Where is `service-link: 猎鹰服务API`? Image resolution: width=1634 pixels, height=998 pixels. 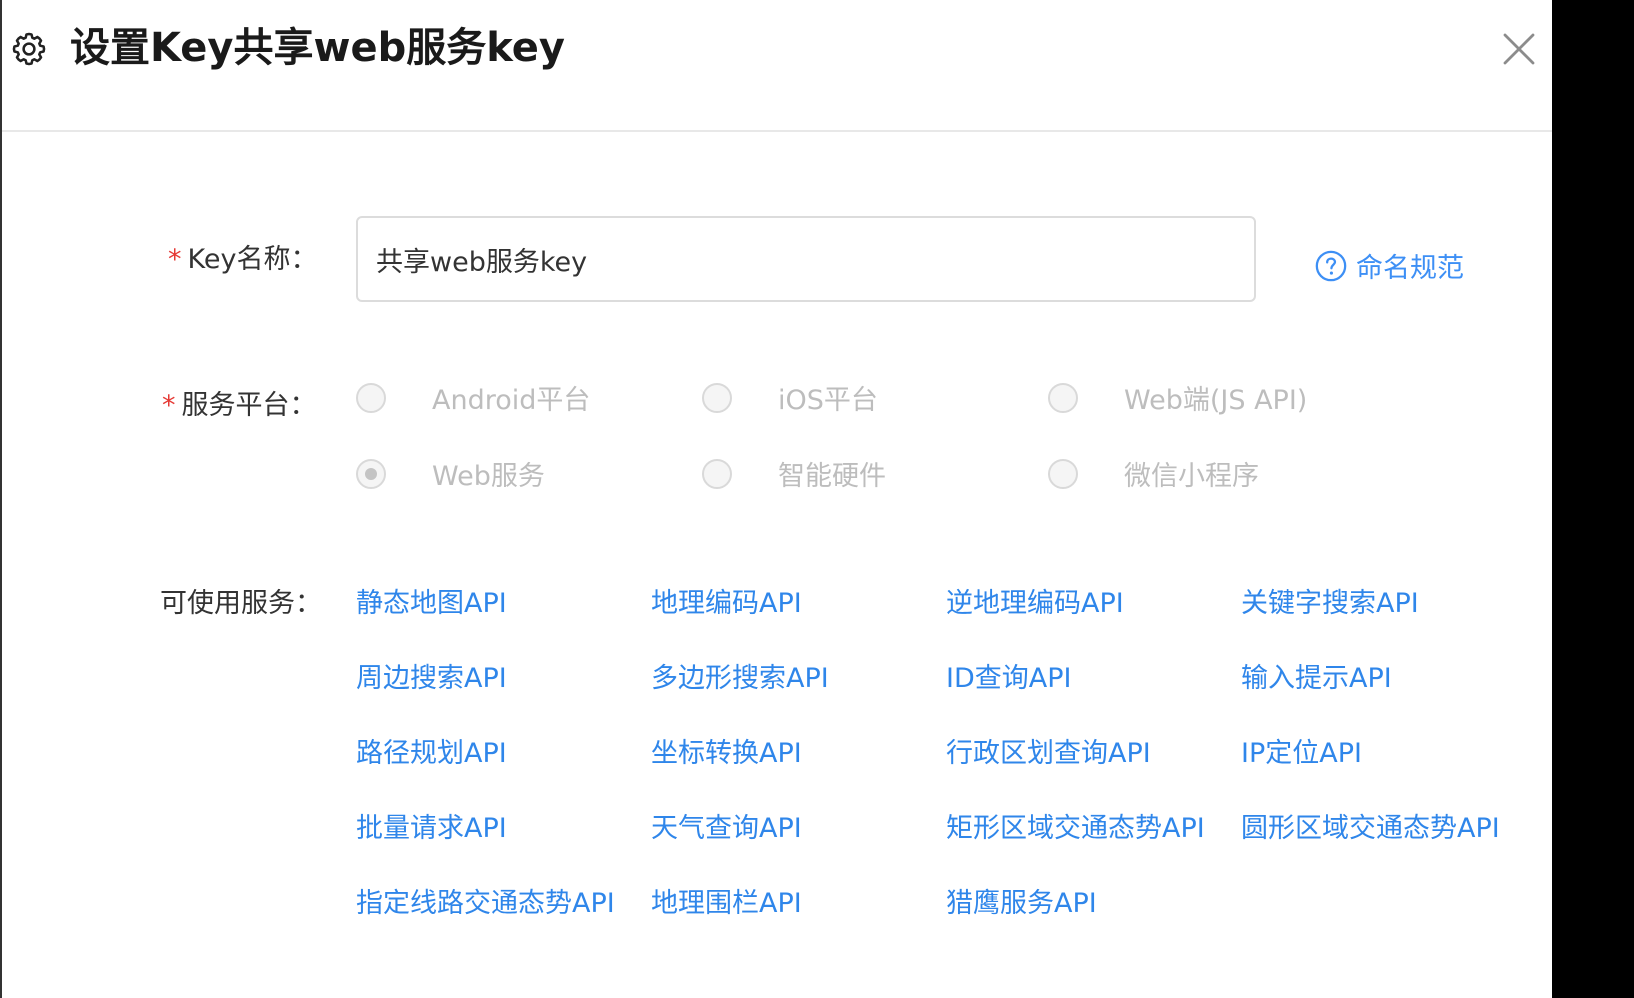 service-link: 猎鹰服务API is located at coordinates (1021, 904).